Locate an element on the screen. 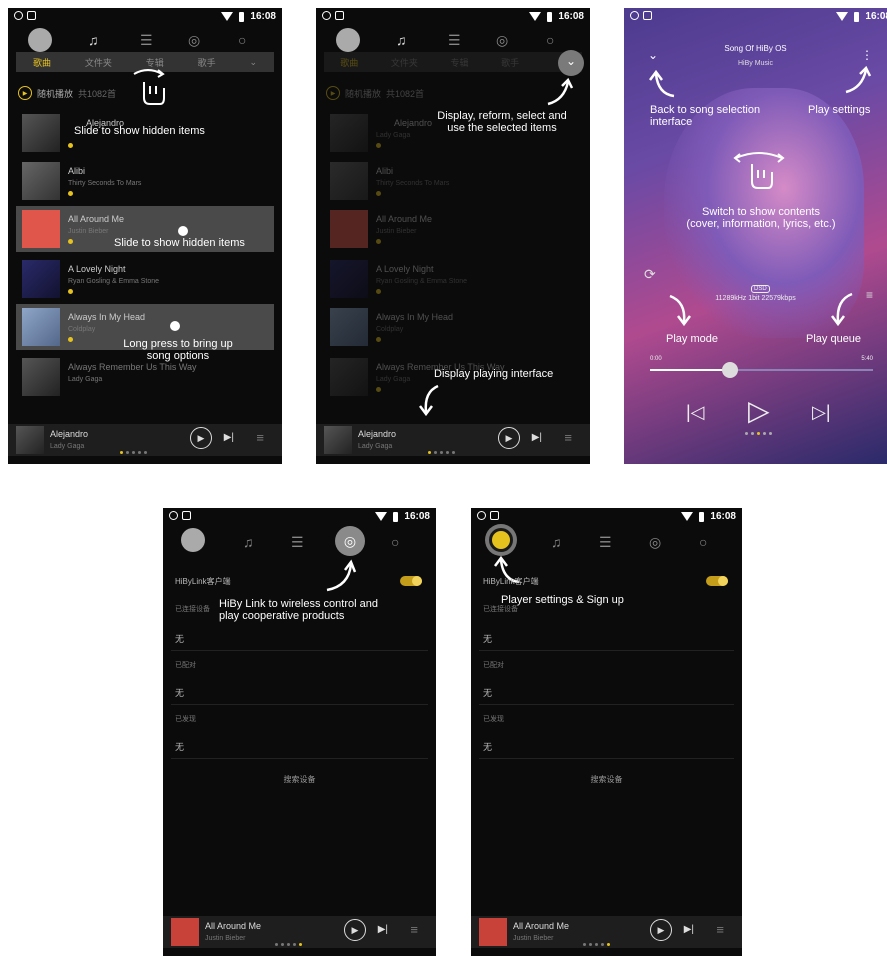 Image resolution: width=887 pixels, height=956 pixels. list-item: All Around Me Justin Bieber is located at coordinates (453, 229).